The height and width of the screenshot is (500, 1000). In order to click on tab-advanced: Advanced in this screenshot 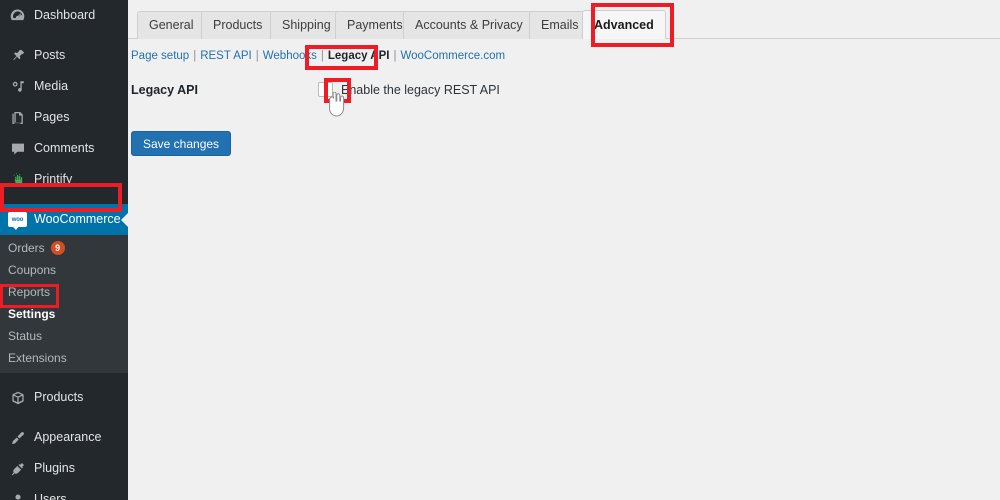, I will do `click(624, 24)`.